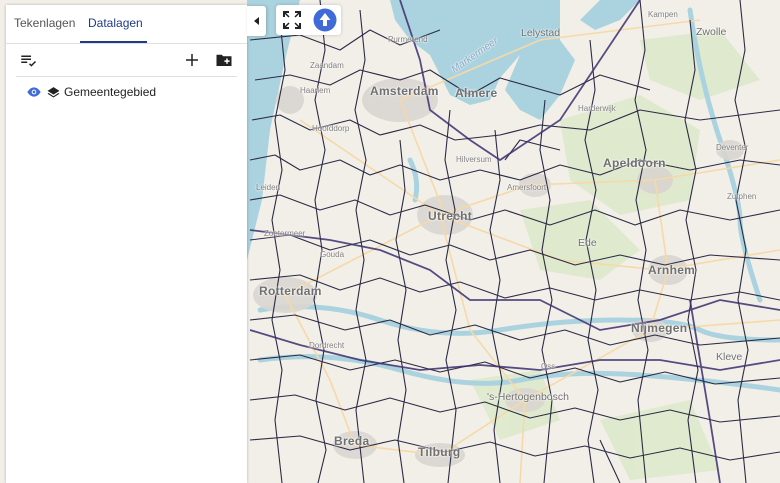  I want to click on playlist-check-icon, so click(28, 60).